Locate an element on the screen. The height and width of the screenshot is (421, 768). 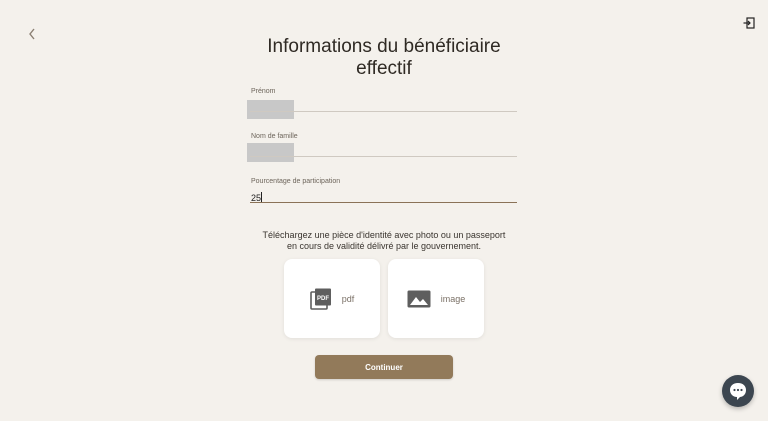
pdf-icon: PDF is located at coordinates (320, 299).